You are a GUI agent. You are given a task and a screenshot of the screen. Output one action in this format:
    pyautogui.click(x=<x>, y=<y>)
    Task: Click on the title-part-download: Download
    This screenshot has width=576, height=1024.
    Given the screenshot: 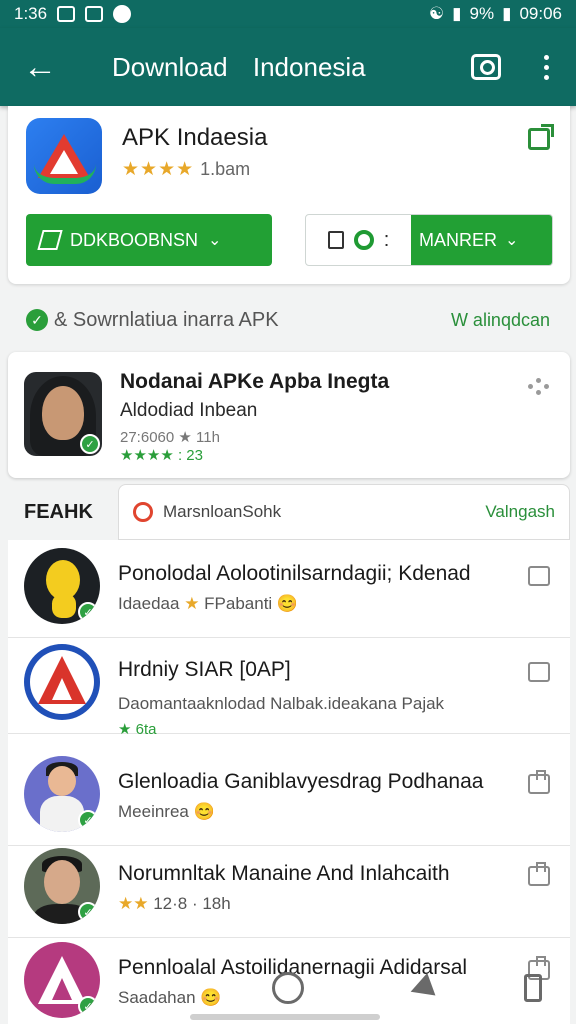 What is the action you would take?
    pyautogui.click(x=170, y=66)
    